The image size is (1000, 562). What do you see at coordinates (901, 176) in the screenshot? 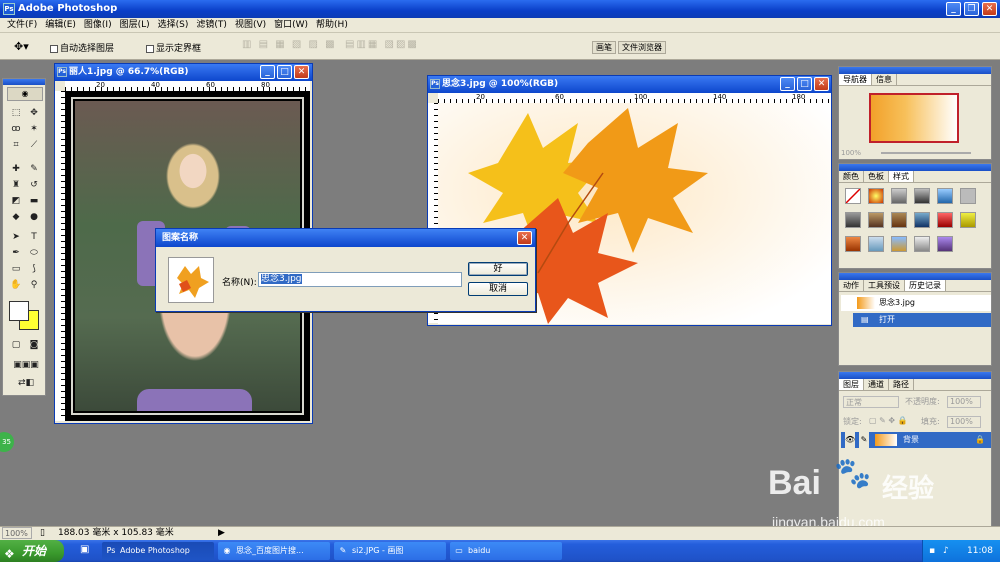
I see `tab-styles: 样式` at bounding box center [901, 176].